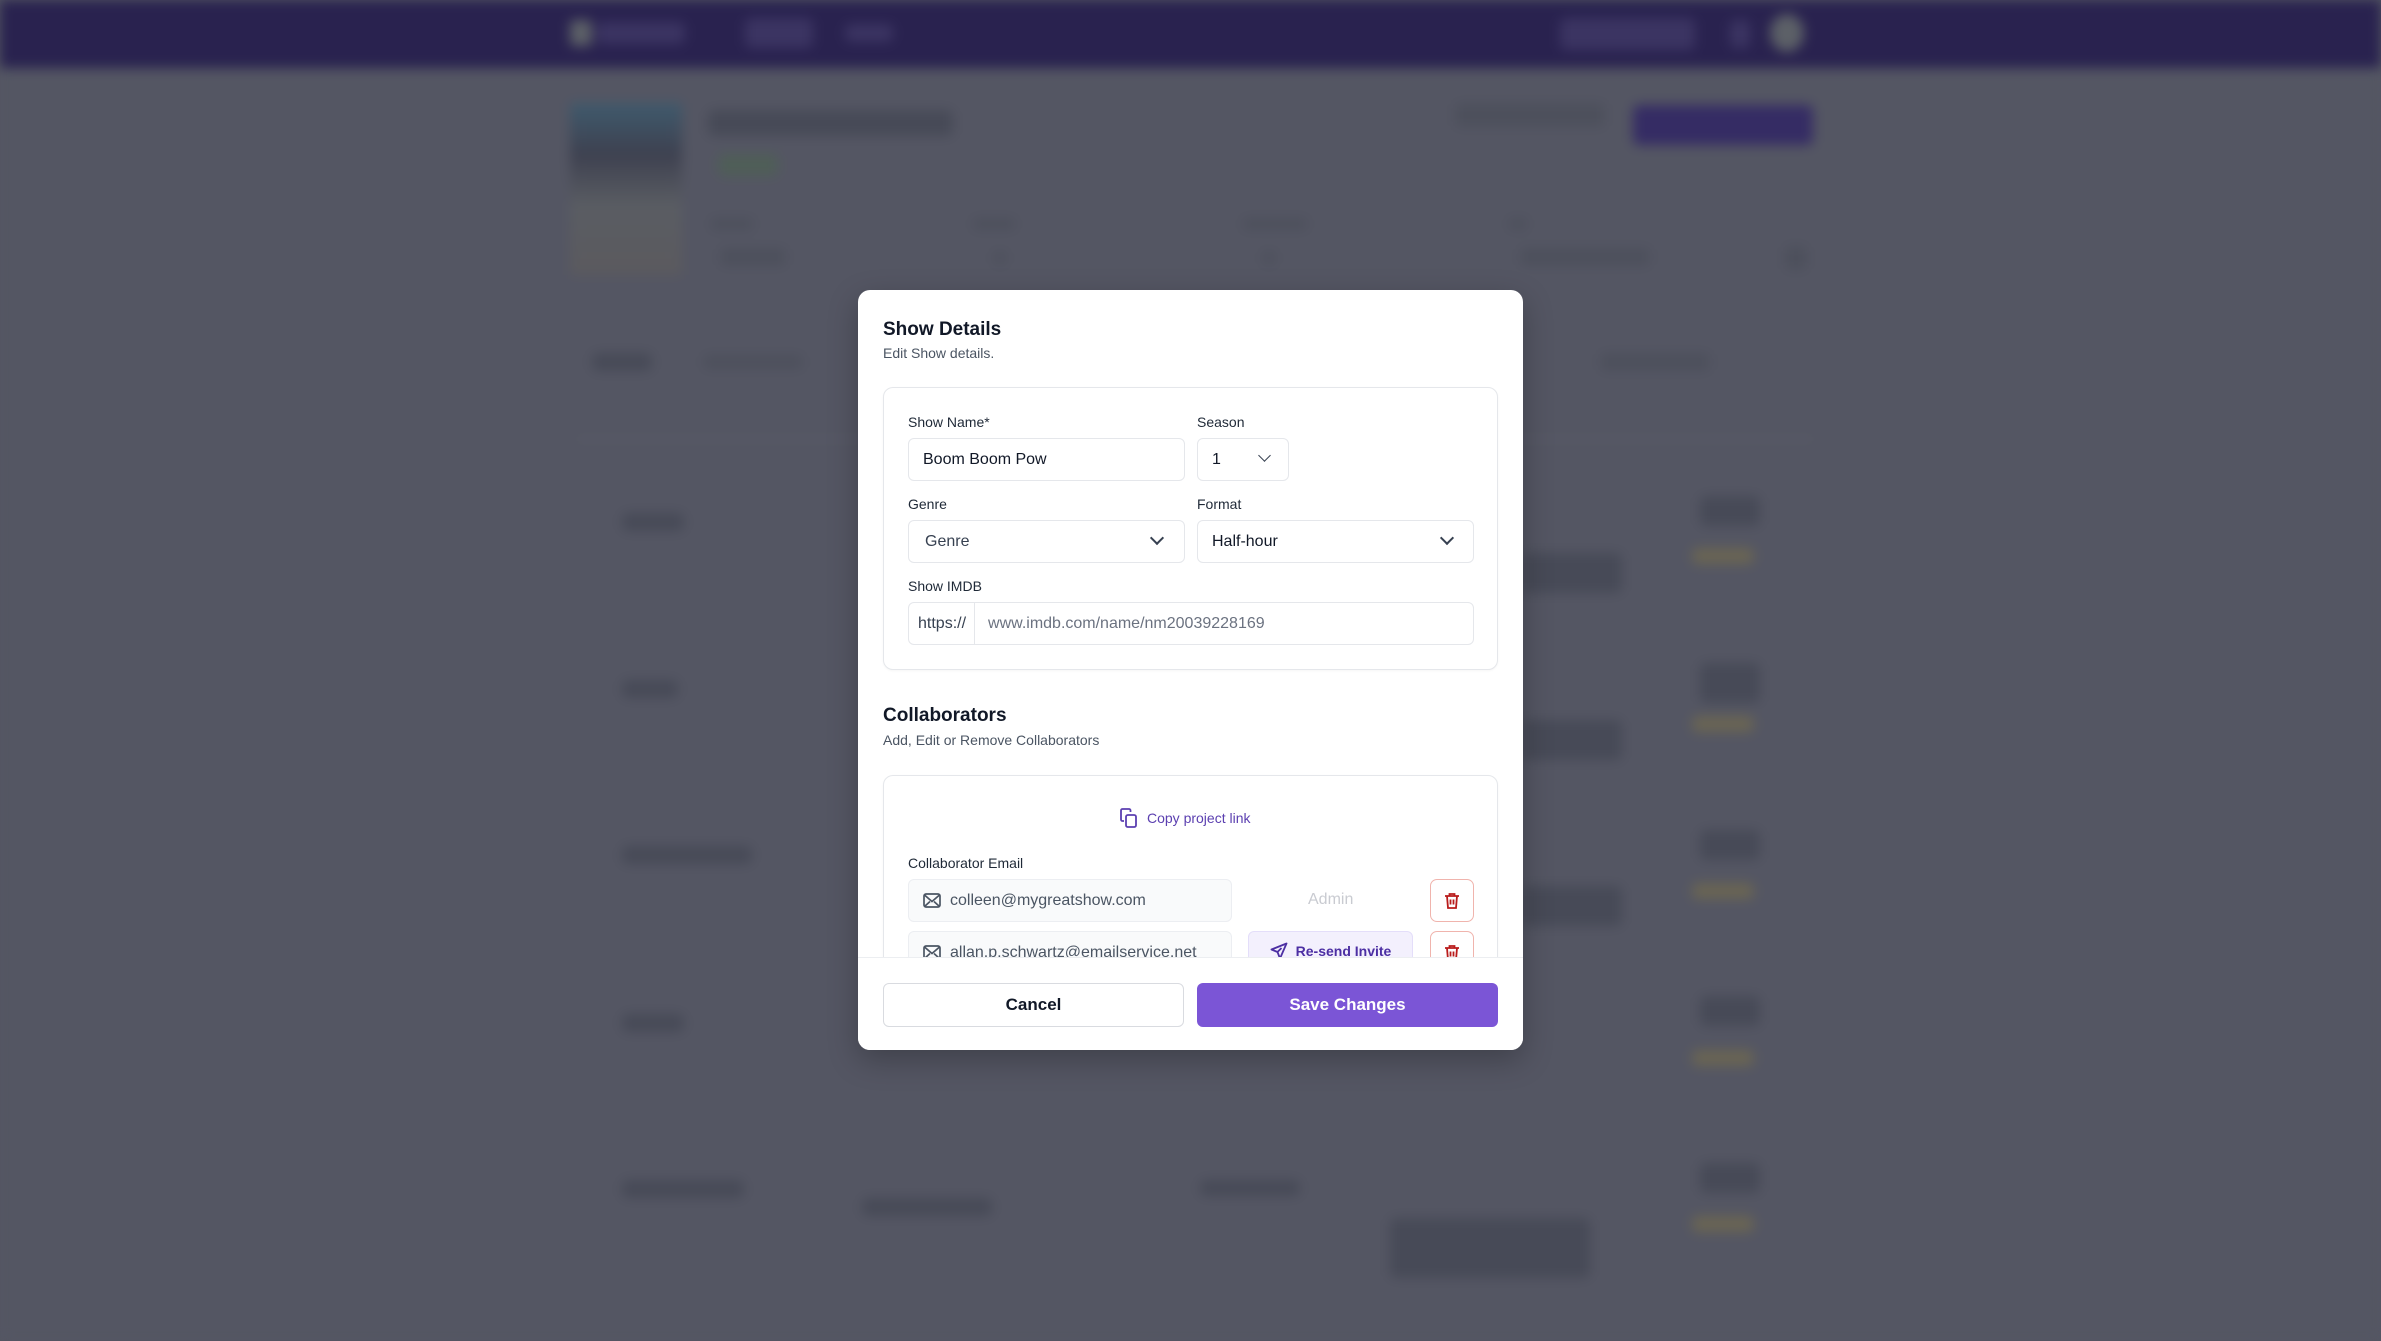  Describe the element at coordinates (1216, 459) in the screenshot. I see `season-value: 1` at that location.